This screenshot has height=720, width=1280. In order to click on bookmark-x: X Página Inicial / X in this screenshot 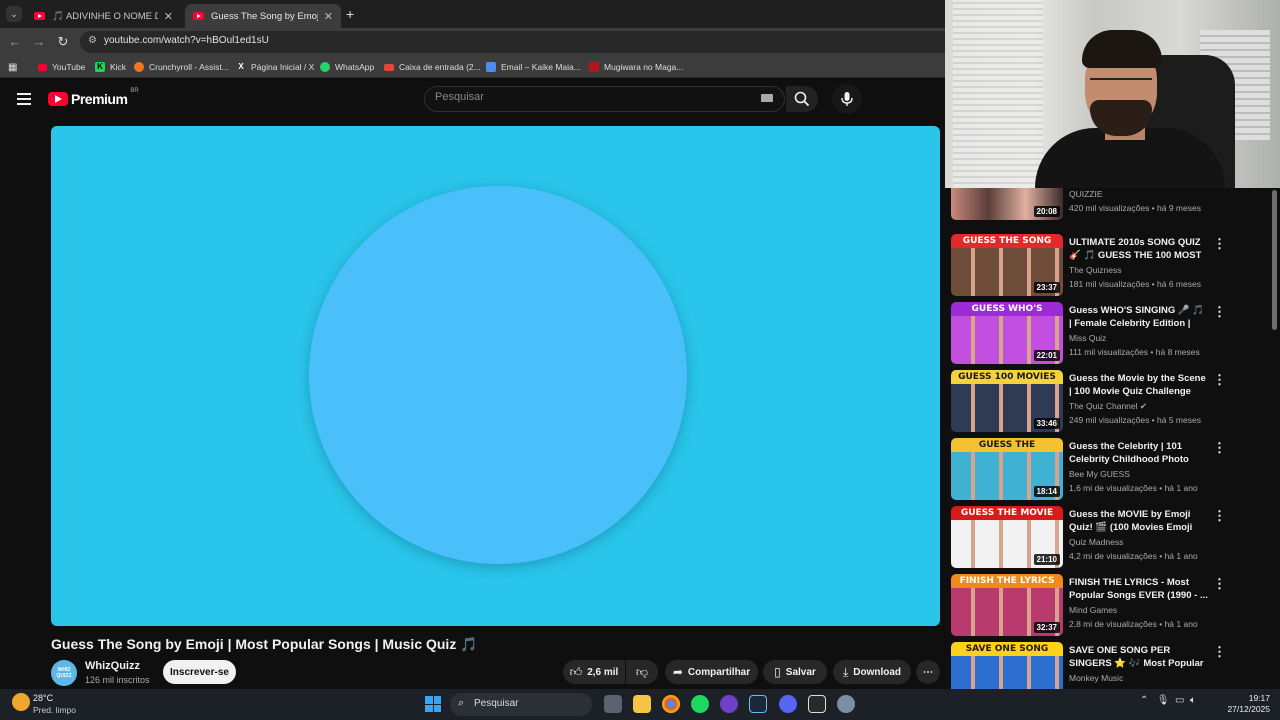, I will do `click(275, 67)`.